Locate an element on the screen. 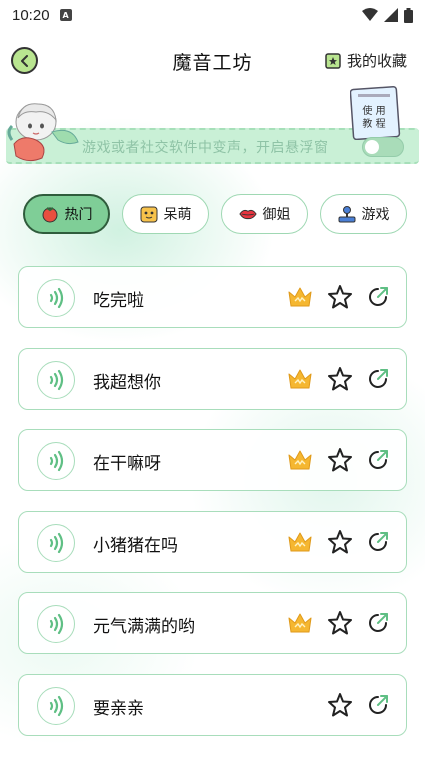  guide-label-line1: 使 用 is located at coordinates (373, 110).